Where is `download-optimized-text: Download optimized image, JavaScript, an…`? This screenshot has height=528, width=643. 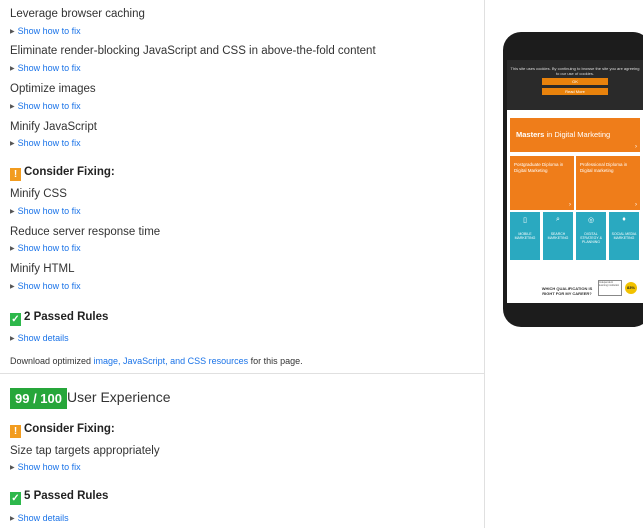
download-optimized-text: Download optimized image, JavaScript, an… is located at coordinates (156, 361).